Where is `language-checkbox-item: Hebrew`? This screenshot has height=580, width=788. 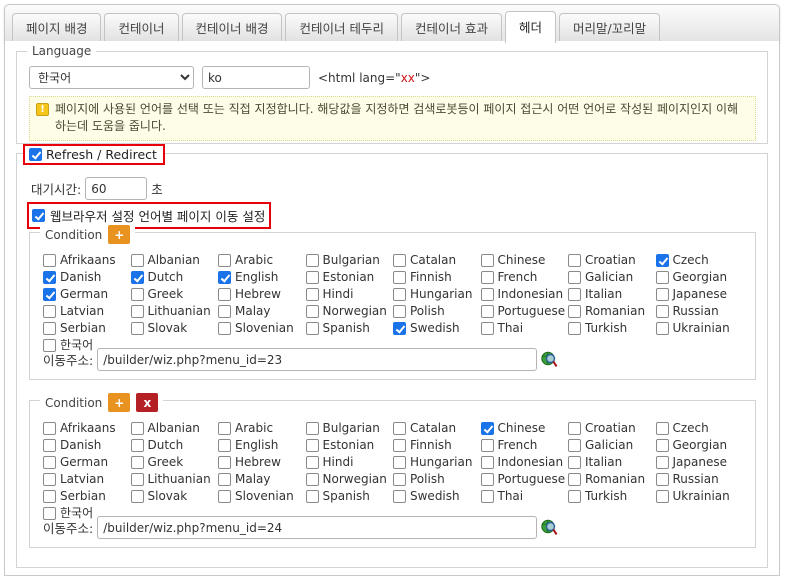
language-checkbox-item: Hebrew is located at coordinates (262, 462).